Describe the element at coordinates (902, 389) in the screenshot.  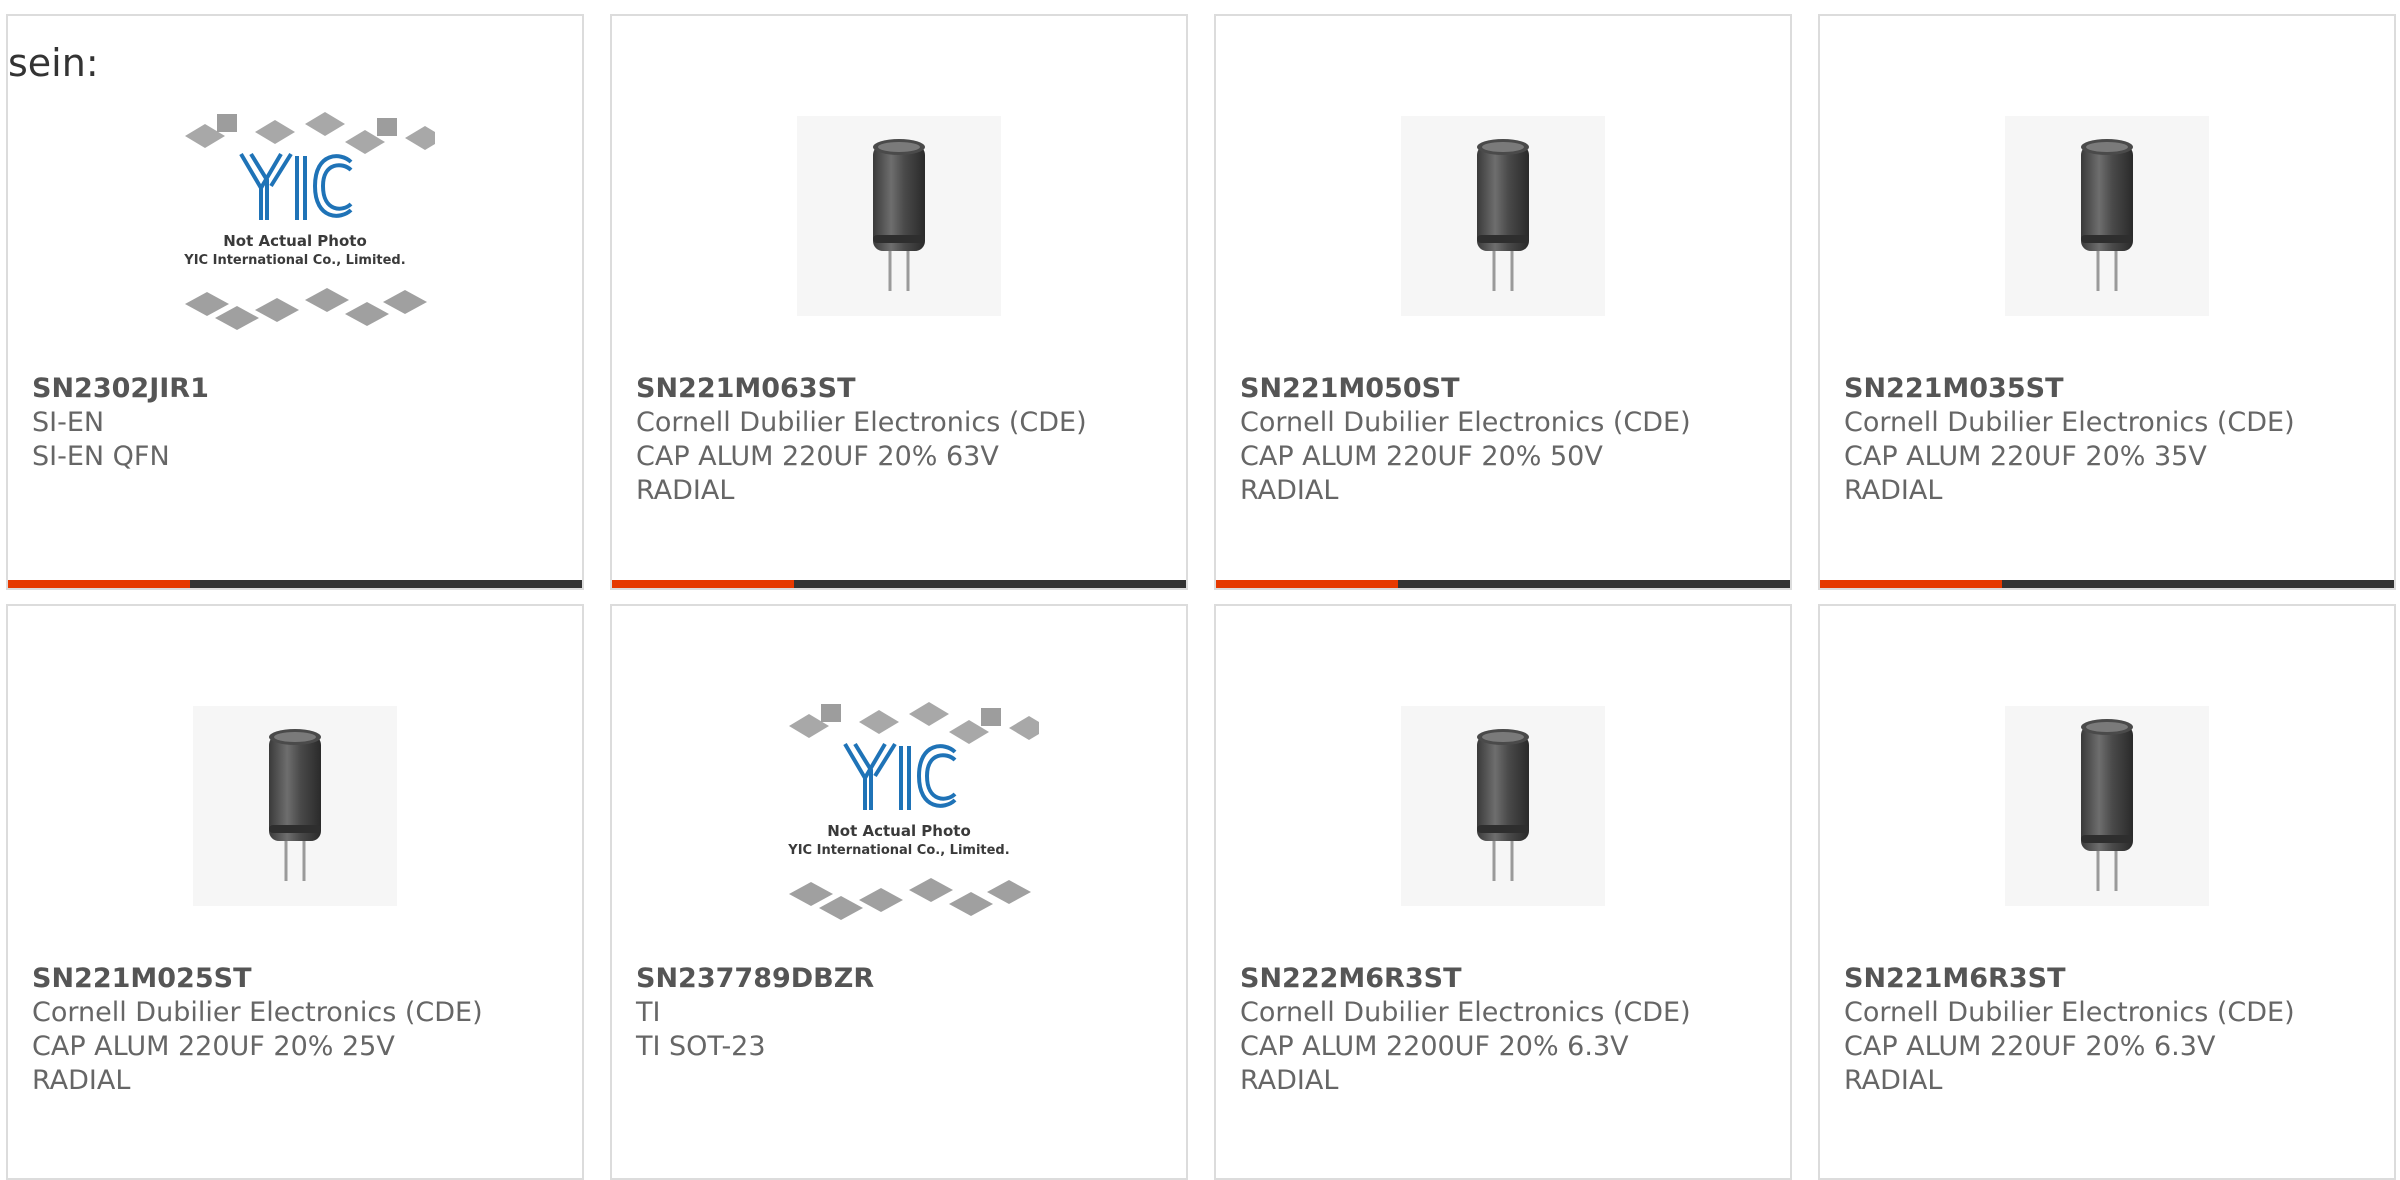
I see `product-part-number: SN221M063ST` at that location.